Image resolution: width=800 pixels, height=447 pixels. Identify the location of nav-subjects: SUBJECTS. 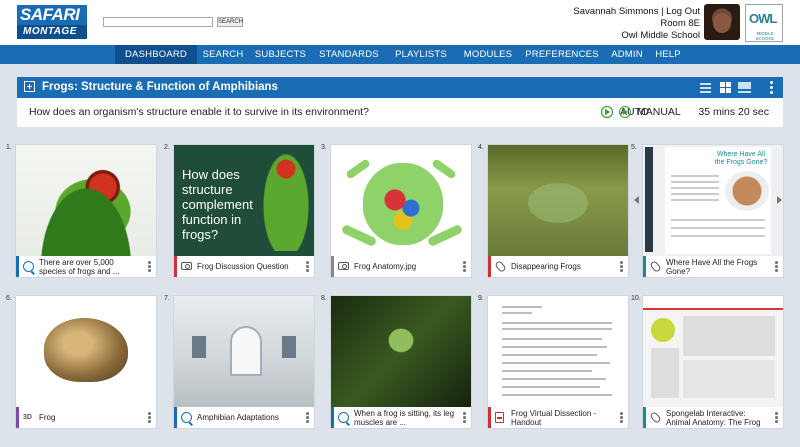
(280, 54).